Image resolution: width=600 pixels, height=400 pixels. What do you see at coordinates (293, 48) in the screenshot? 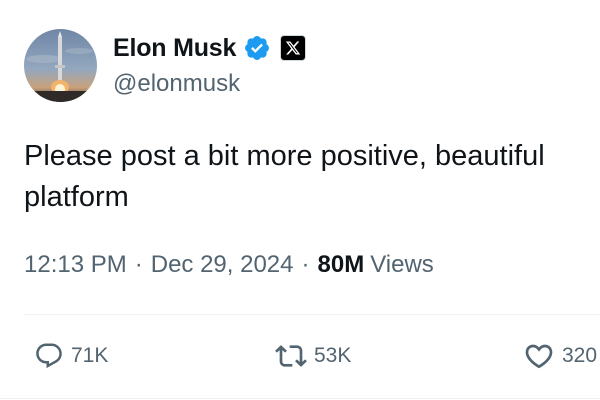
I see `x-logo-badge-icon` at bounding box center [293, 48].